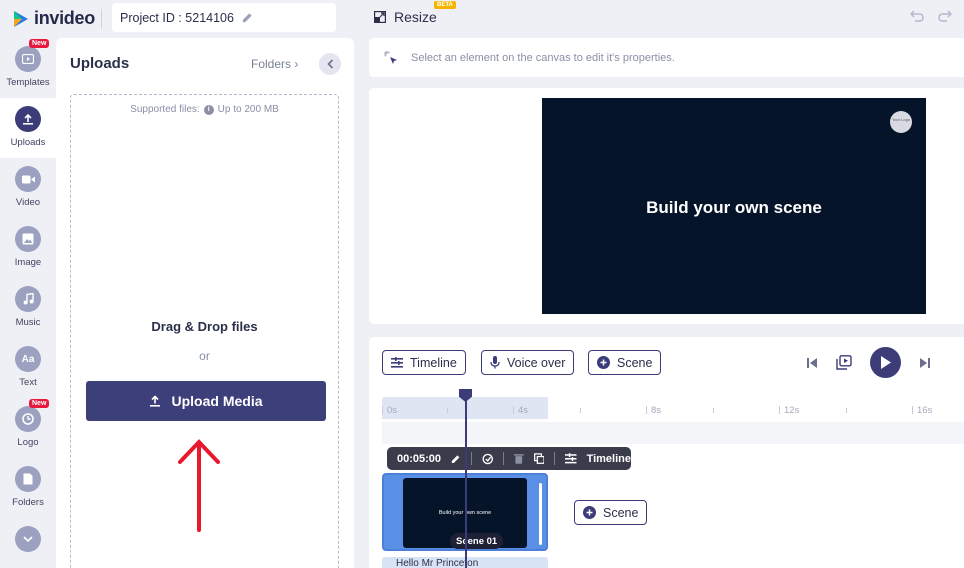  What do you see at coordinates (199, 485) in the screenshot?
I see `red-arrow-annotation` at bounding box center [199, 485].